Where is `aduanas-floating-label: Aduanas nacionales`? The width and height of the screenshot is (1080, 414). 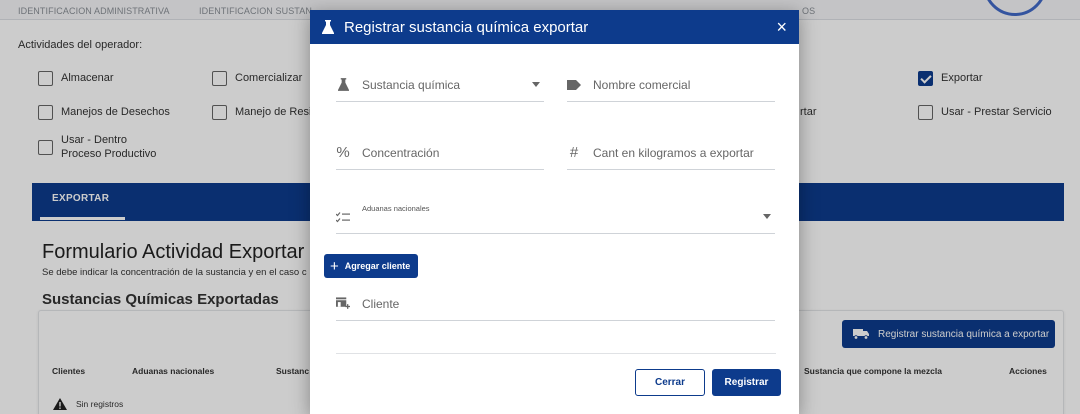
aduanas-floating-label: Aduanas nacionales is located at coordinates (396, 208).